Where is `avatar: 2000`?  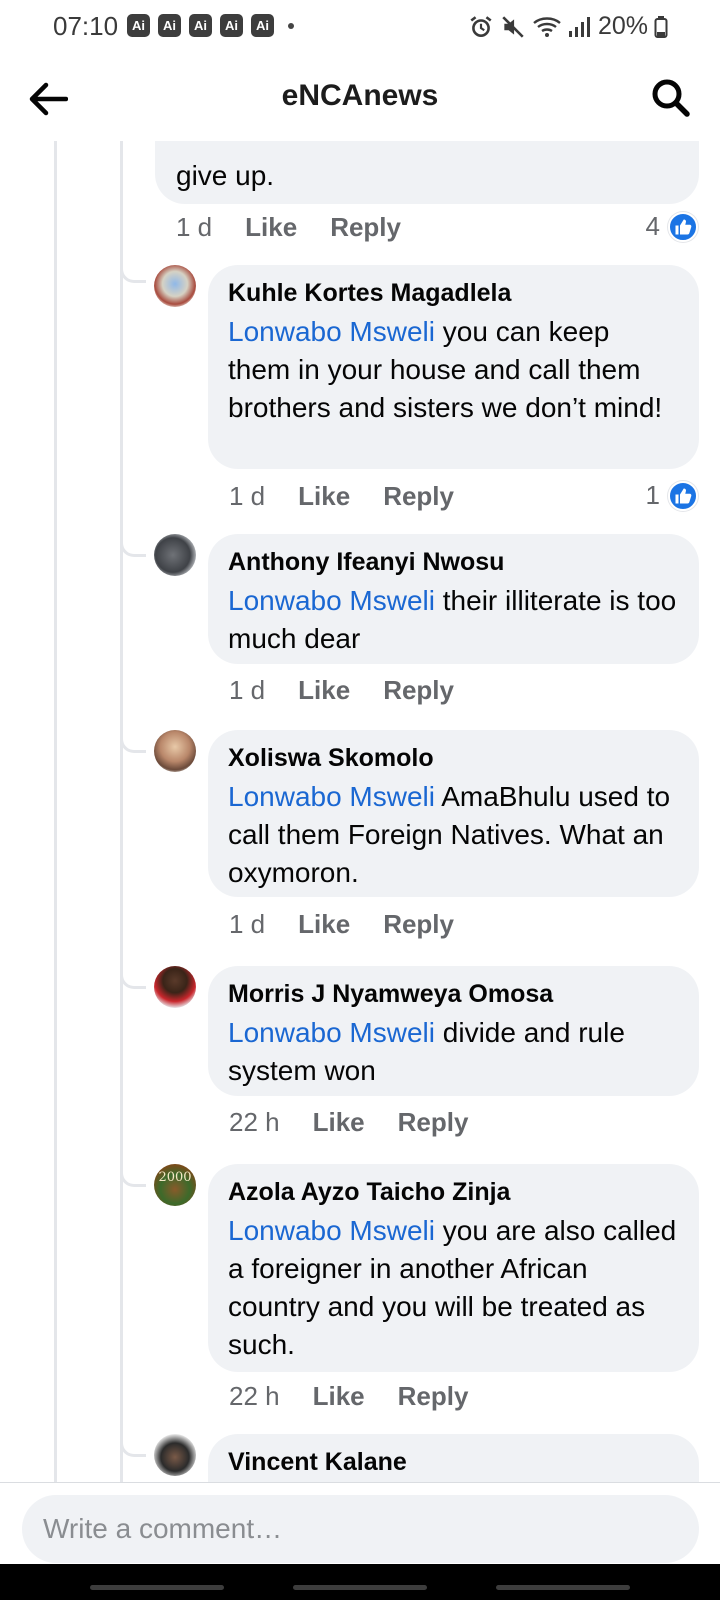 avatar: 2000 is located at coordinates (175, 1185).